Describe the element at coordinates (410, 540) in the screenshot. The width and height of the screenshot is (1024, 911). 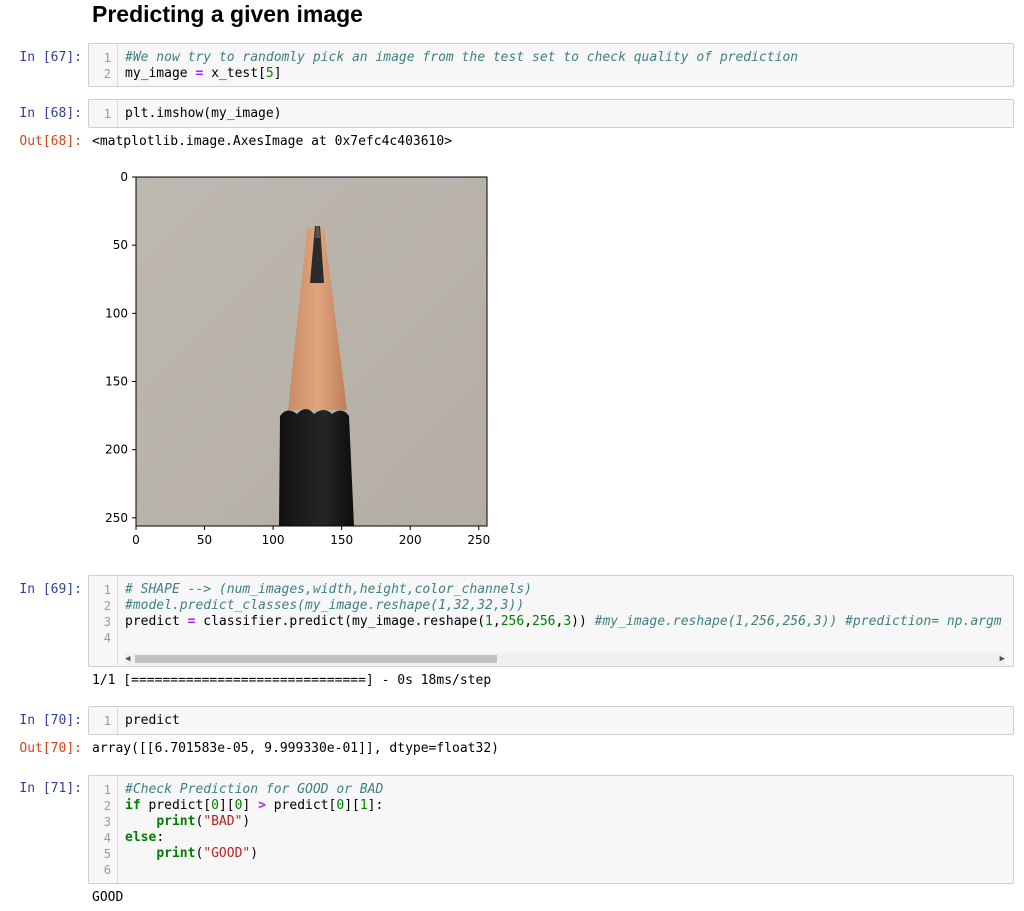
I see `x-tick-label: 200` at that location.